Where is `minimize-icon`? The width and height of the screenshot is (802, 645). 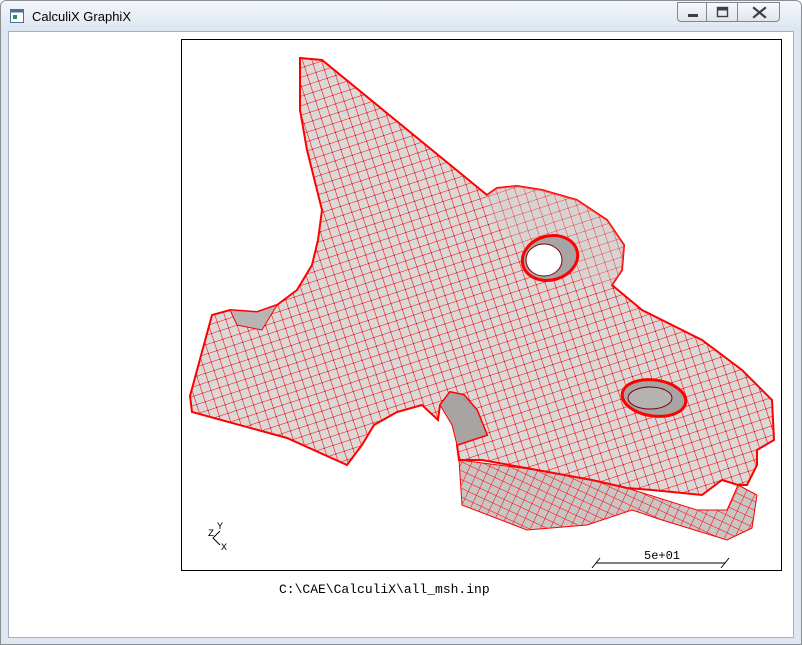 minimize-icon is located at coordinates (693, 15).